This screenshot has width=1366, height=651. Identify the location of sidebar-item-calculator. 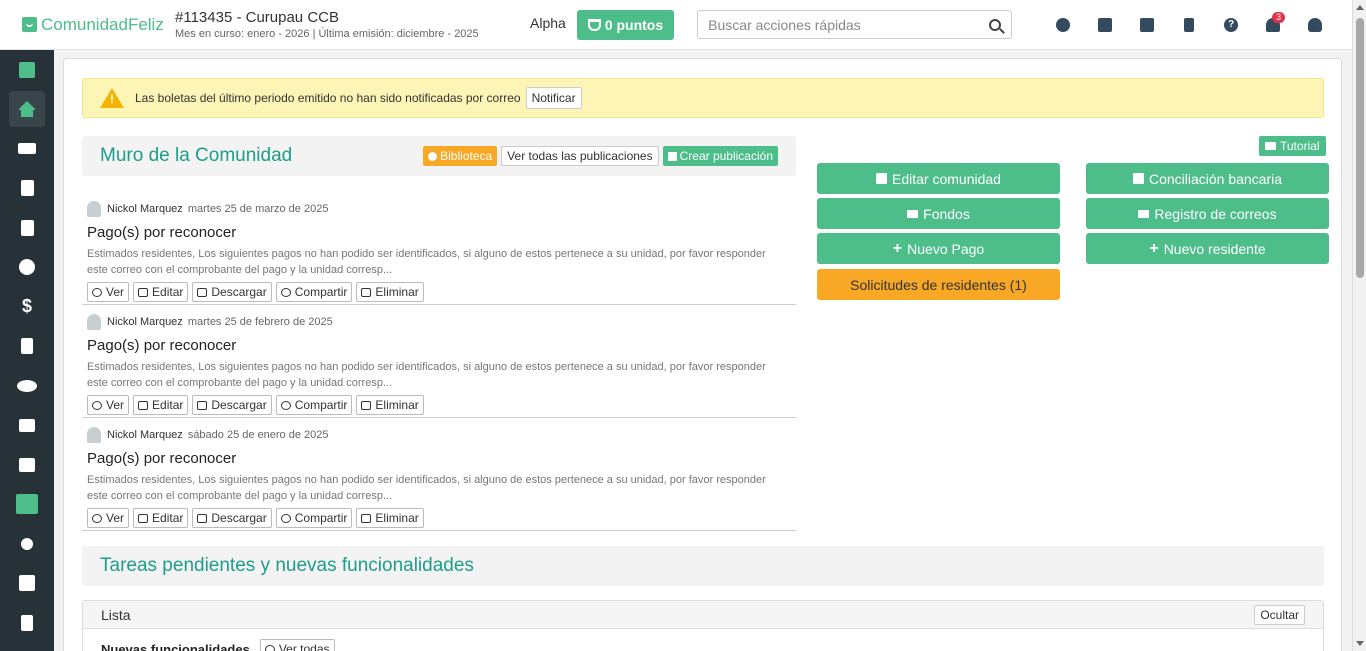
(27, 347).